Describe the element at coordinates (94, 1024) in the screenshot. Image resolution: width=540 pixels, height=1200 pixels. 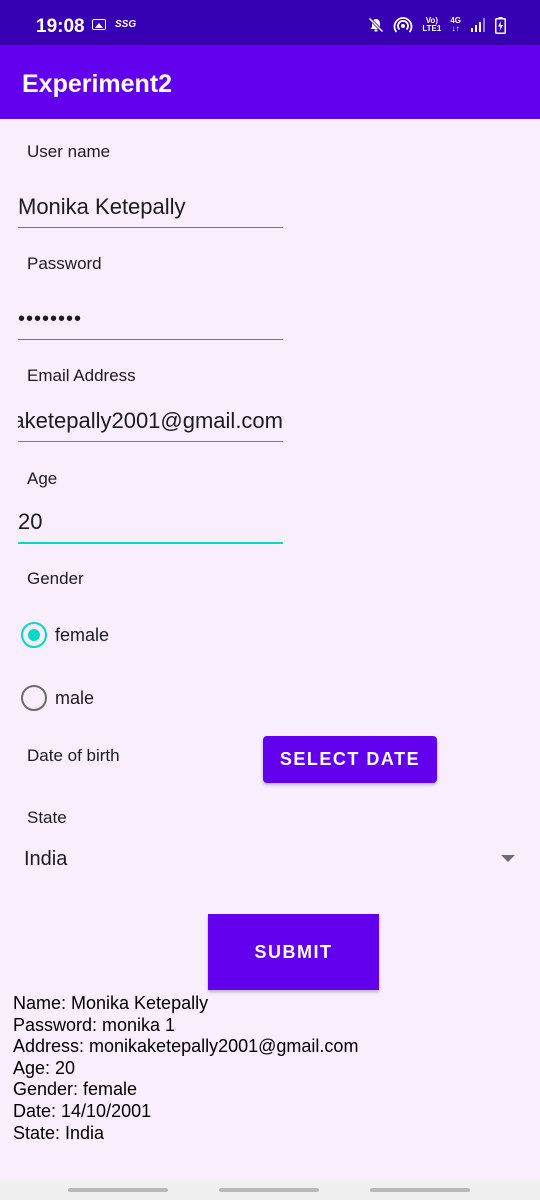
I see `output-line: Password: monika 1` at that location.